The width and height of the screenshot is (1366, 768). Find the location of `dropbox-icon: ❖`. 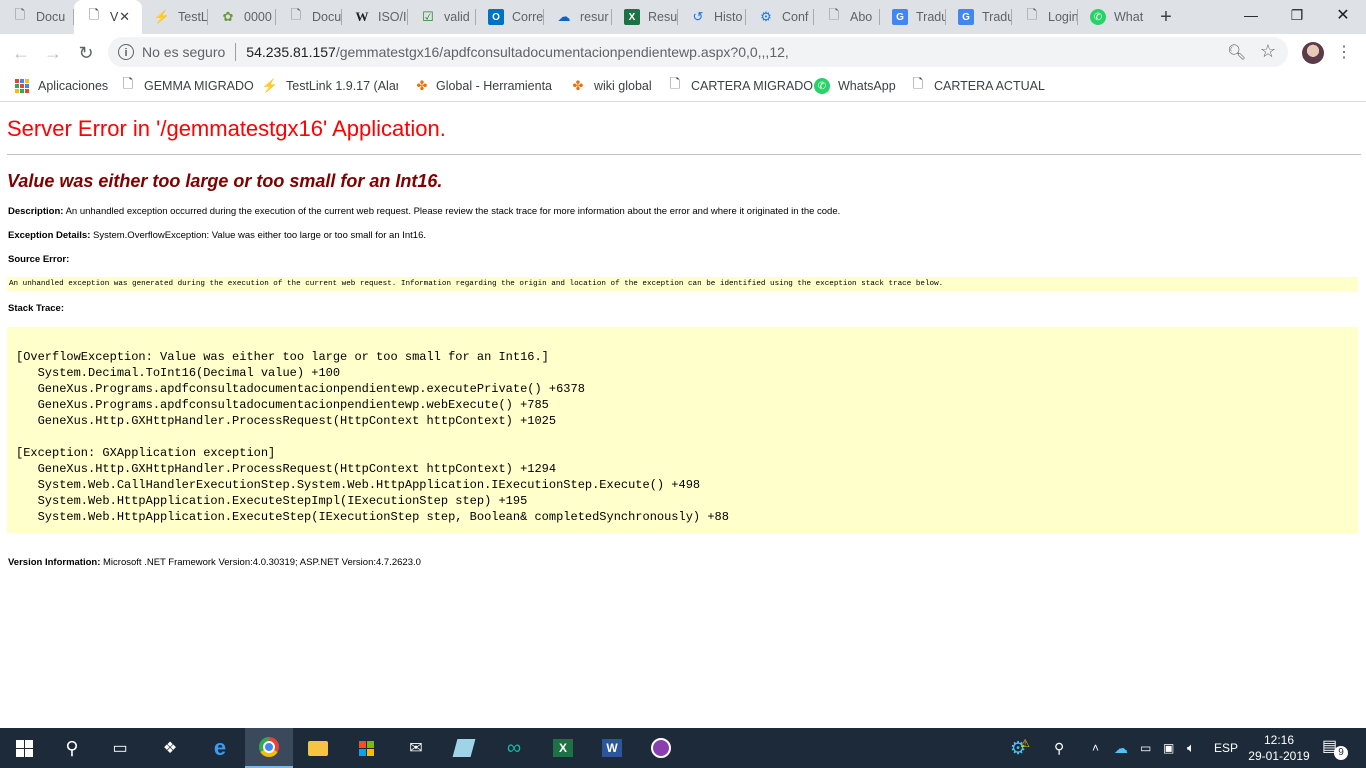

dropbox-icon: ❖ is located at coordinates (170, 748).